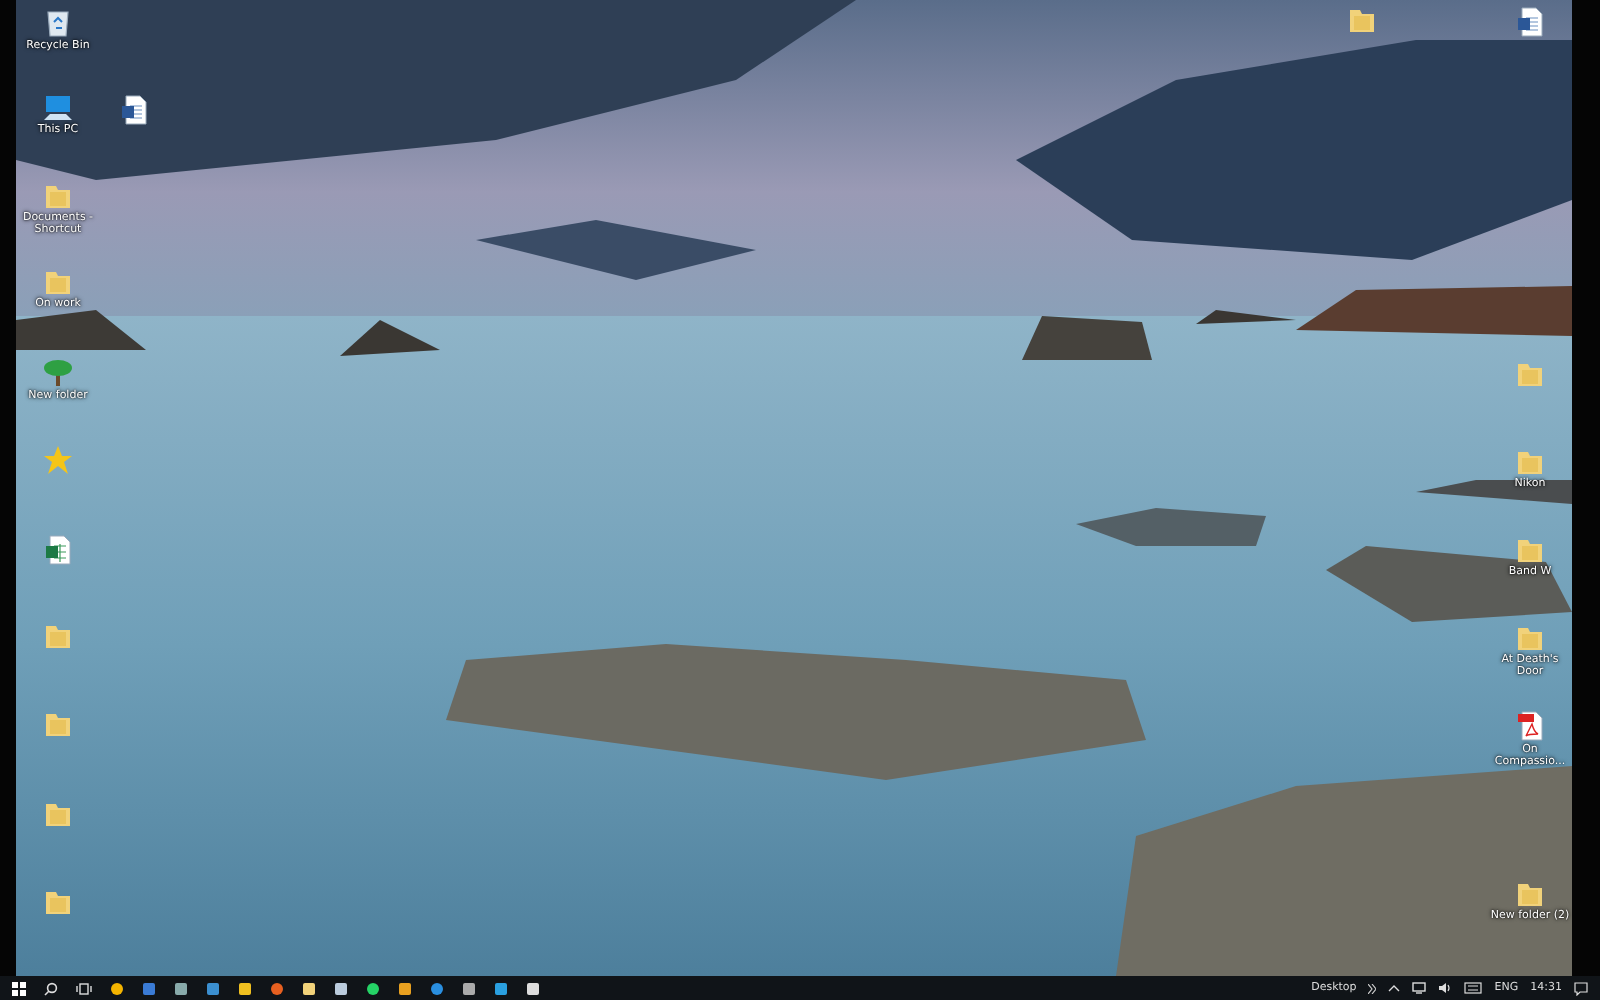  Describe the element at coordinates (51, 988) in the screenshot. I see `search-icon` at that location.